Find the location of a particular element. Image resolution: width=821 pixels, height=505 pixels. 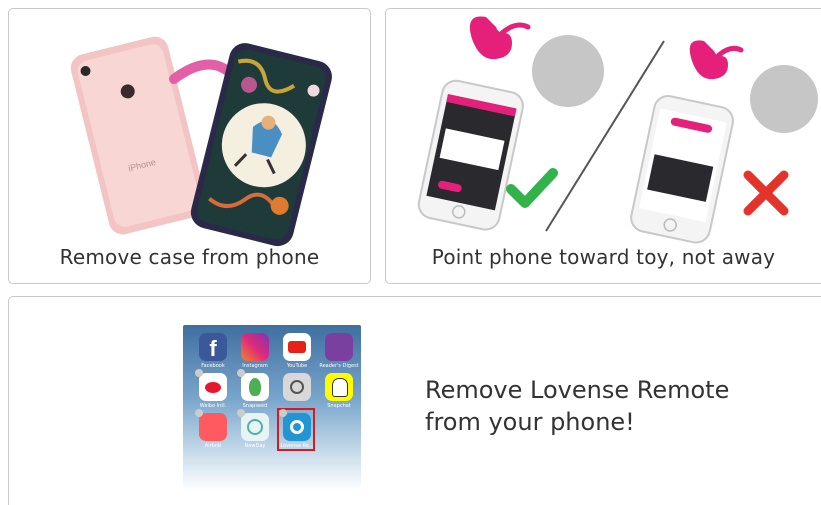

phone-facing-toy-icon is located at coordinates (470, 155).